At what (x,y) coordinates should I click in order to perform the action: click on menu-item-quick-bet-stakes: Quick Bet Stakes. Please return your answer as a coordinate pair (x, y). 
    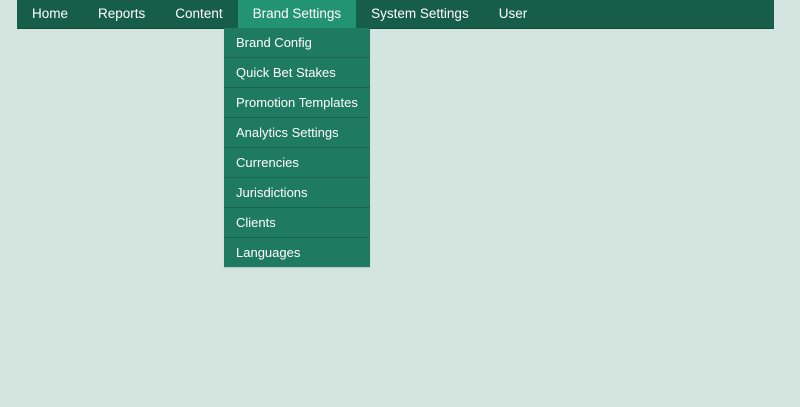
    Looking at the image, I should click on (297, 73).